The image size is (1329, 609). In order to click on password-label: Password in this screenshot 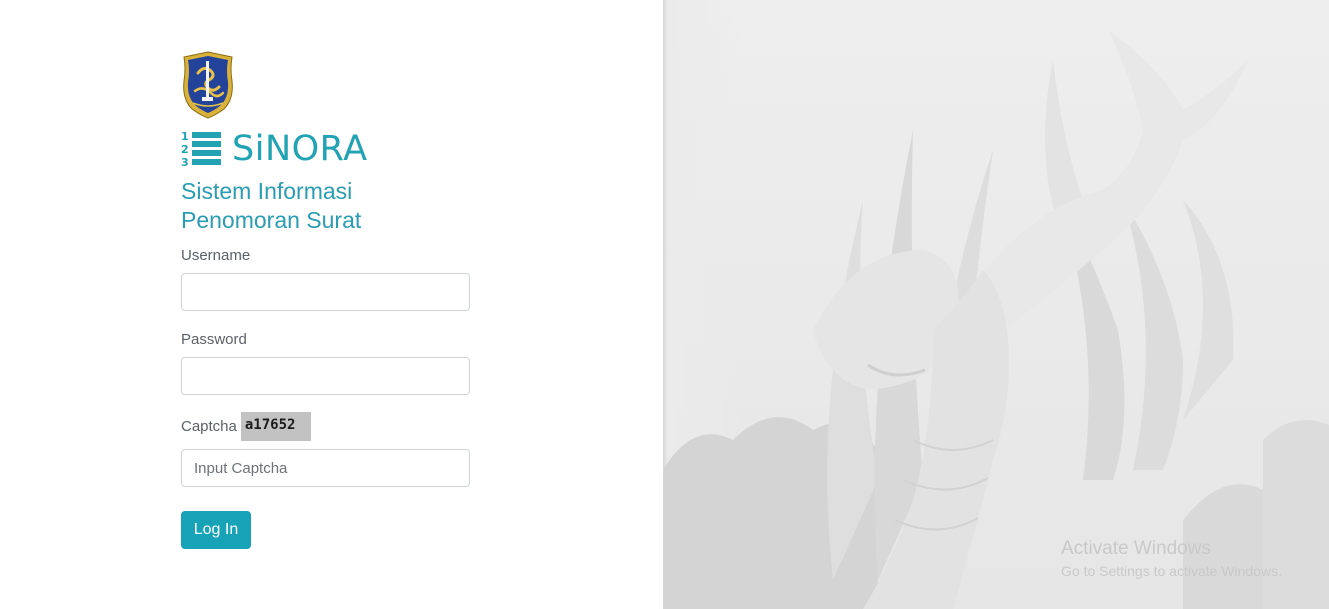, I will do `click(214, 339)`.